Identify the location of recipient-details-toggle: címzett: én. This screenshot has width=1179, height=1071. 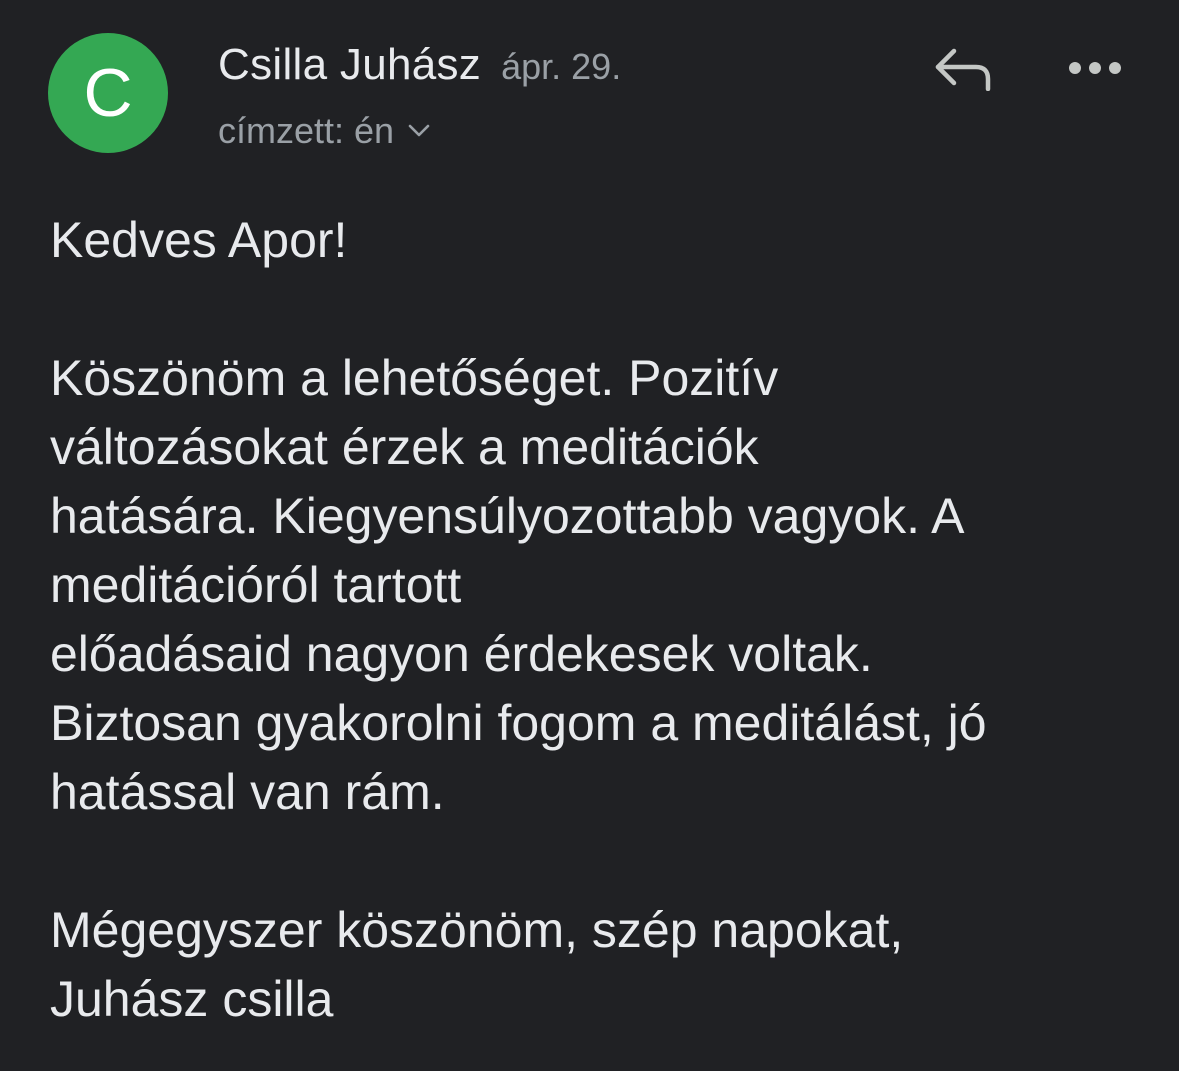
(324, 131).